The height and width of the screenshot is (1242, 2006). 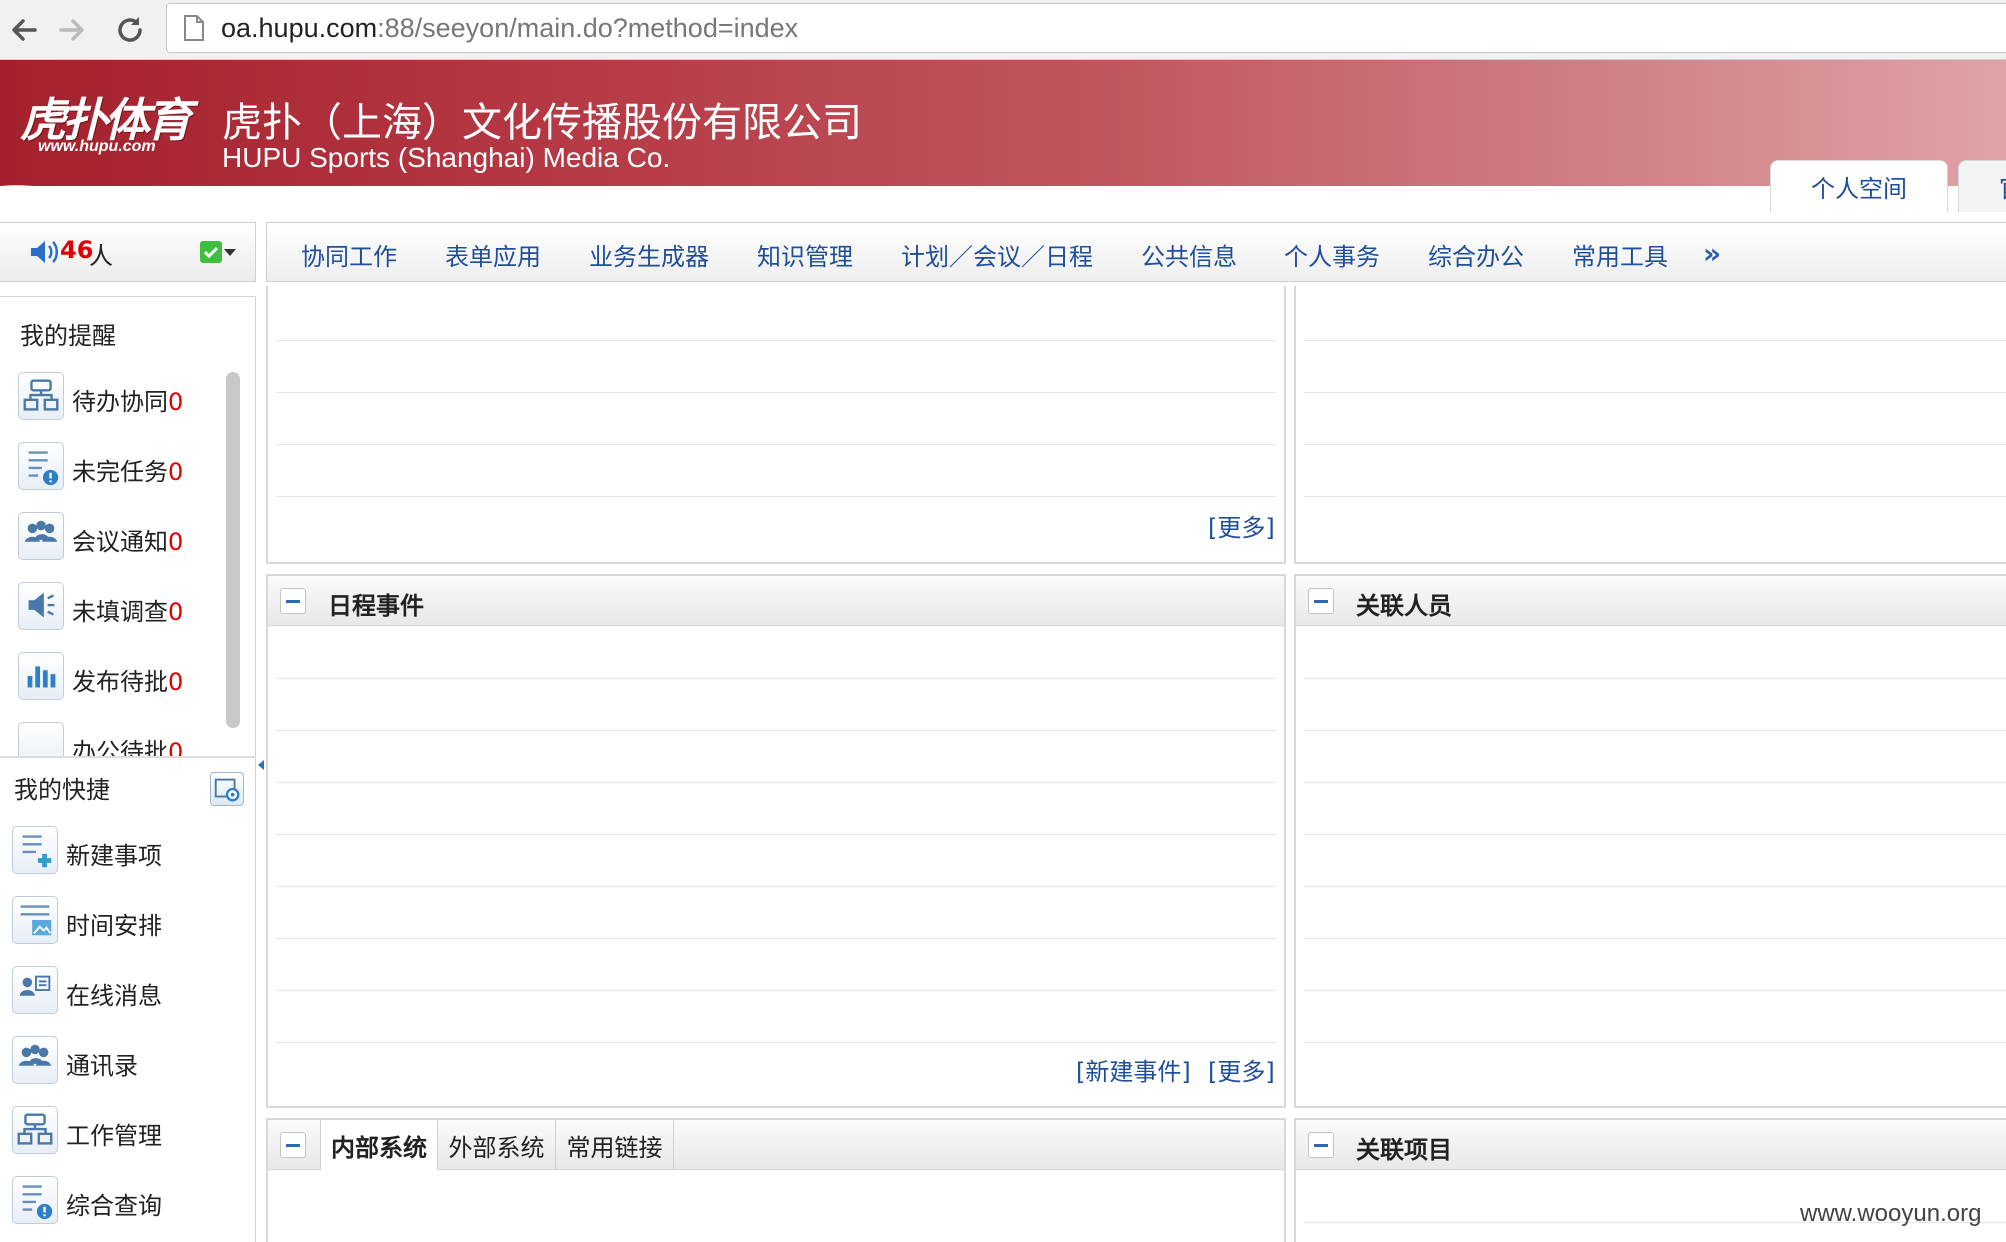 I want to click on menu-item-knowledge: 知识管理, so click(x=805, y=254).